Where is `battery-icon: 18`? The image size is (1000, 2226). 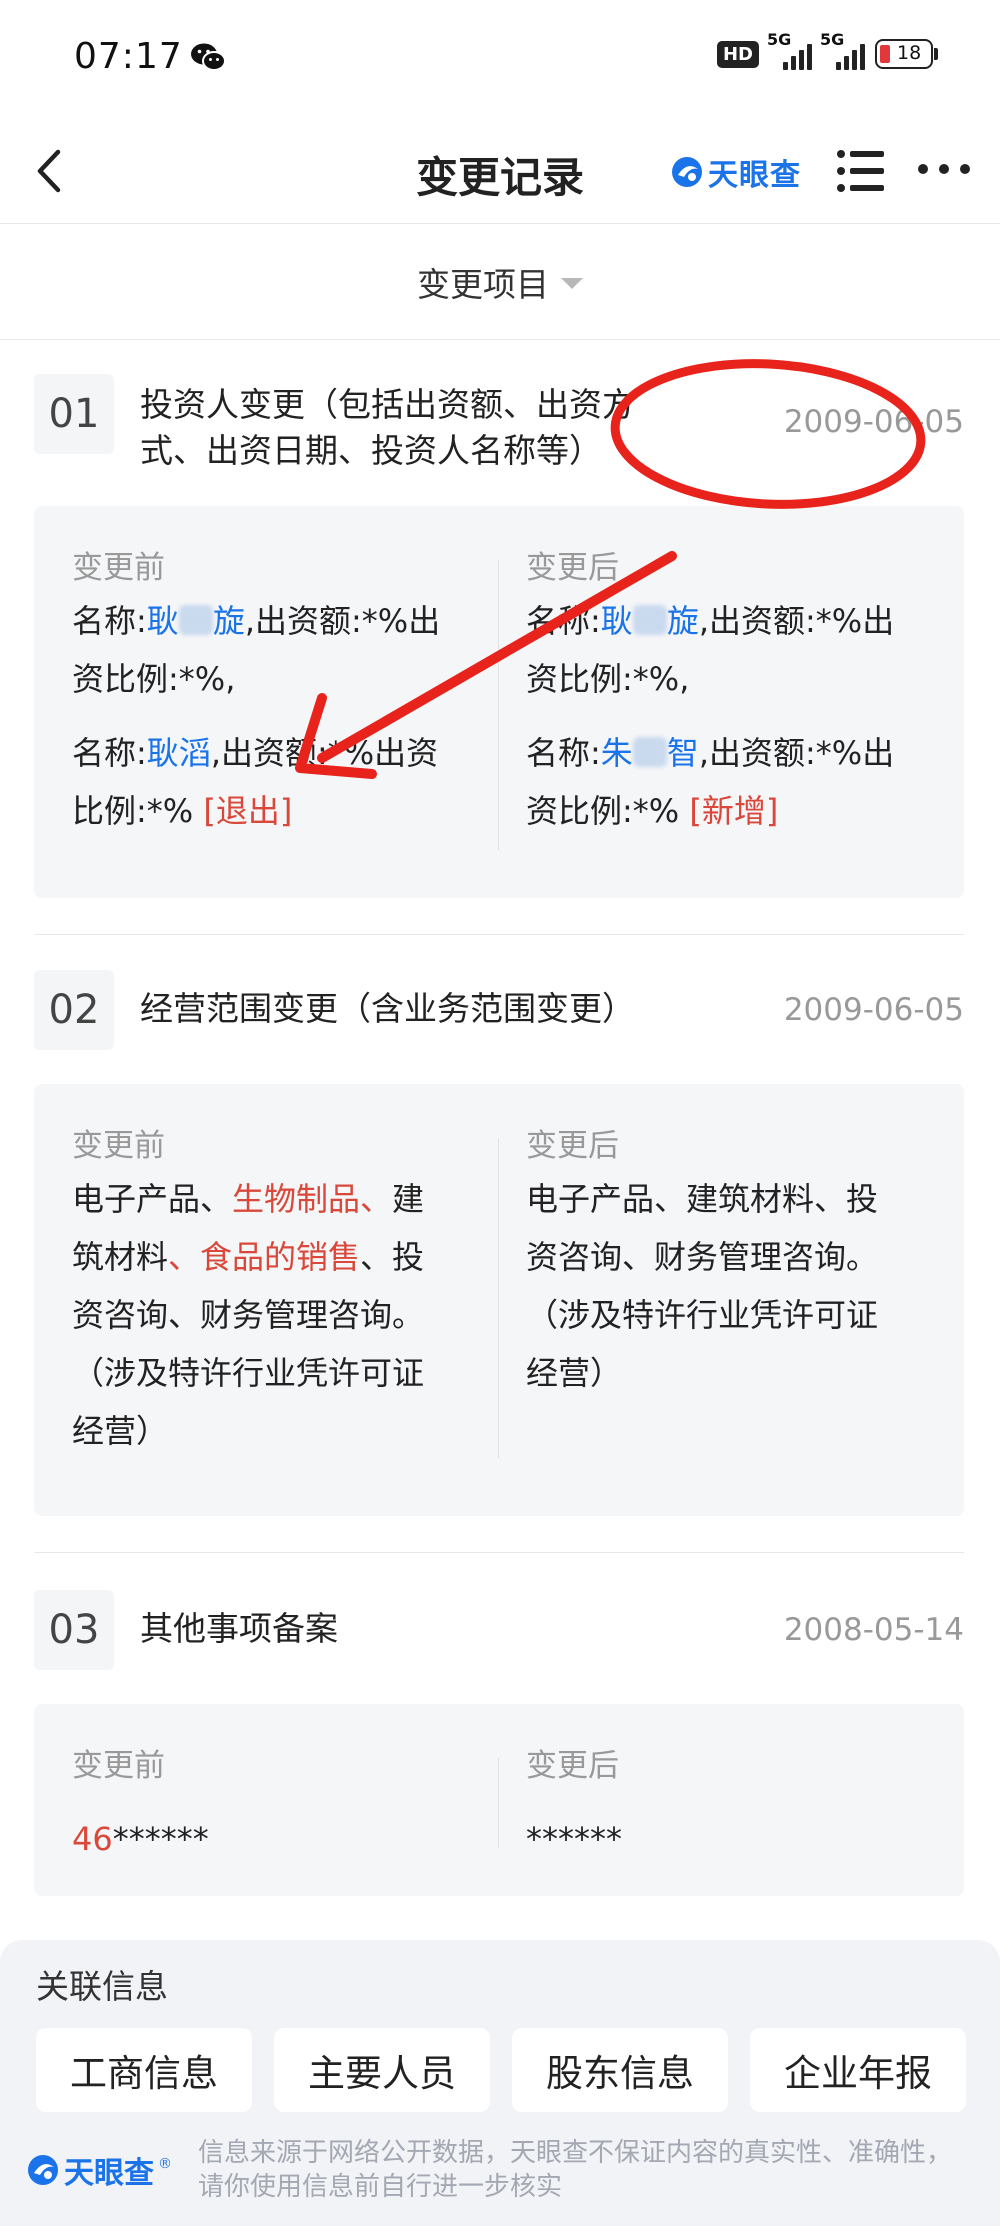 battery-icon: 18 is located at coordinates (906, 54).